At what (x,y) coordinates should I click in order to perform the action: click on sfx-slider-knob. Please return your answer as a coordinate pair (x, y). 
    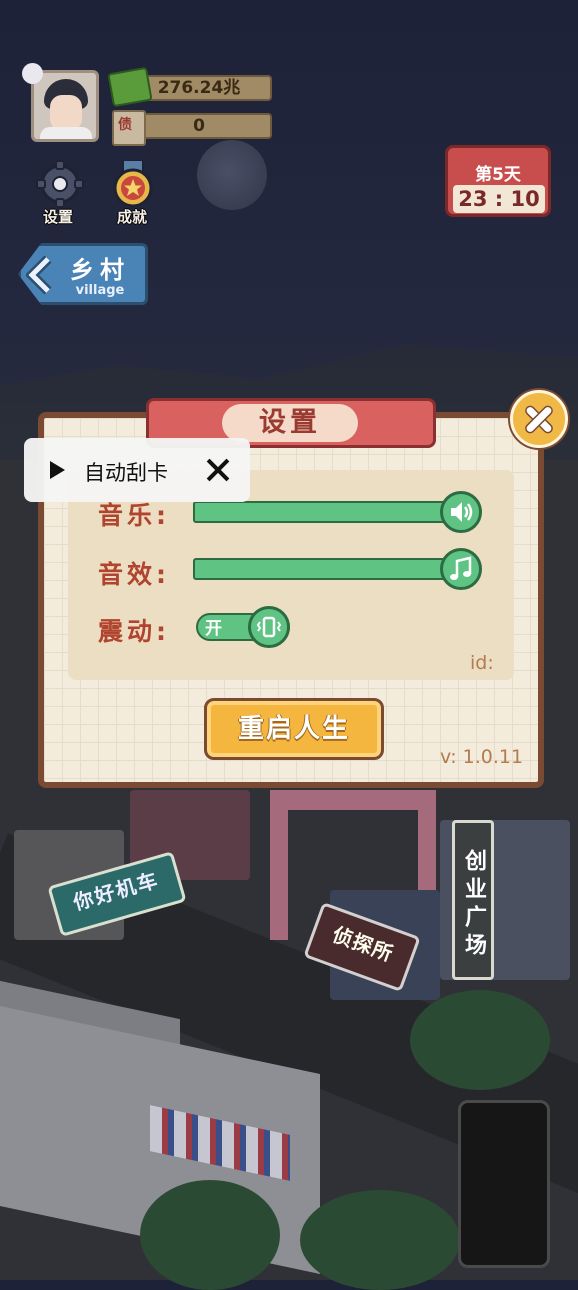
    Looking at the image, I should click on (461, 569).